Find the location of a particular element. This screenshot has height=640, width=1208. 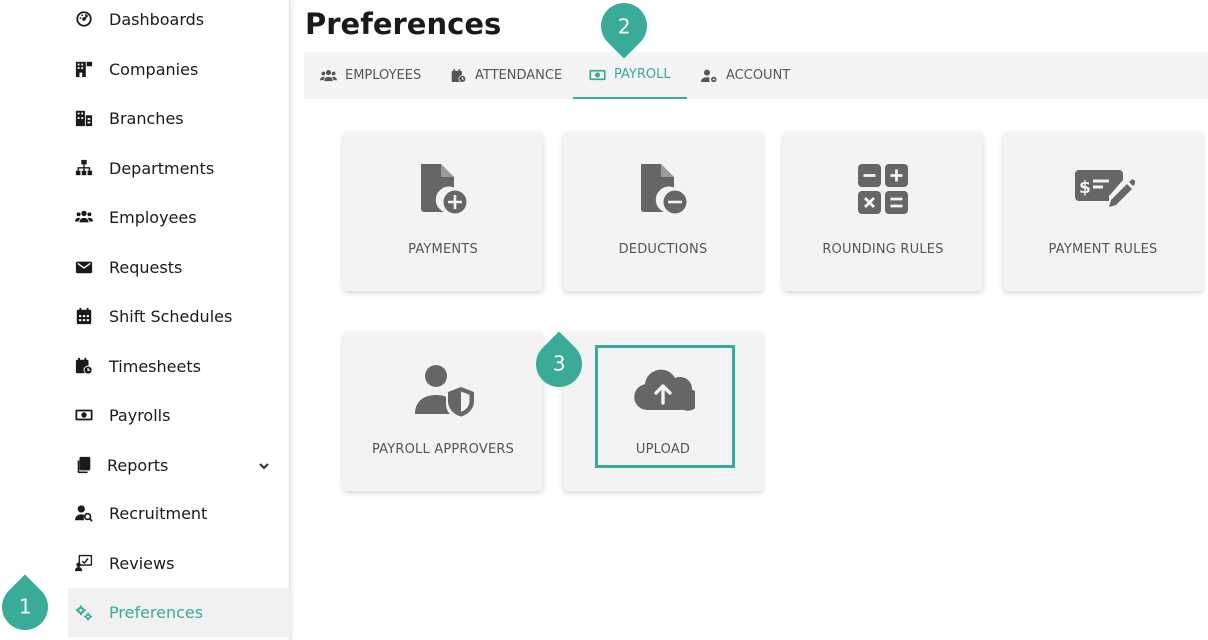

file-plus-icon is located at coordinates (443, 192).